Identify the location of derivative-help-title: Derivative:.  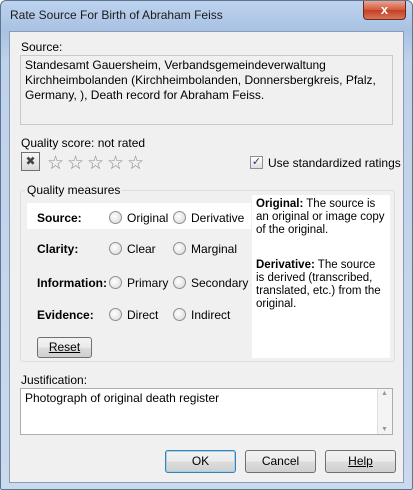
(285, 265).